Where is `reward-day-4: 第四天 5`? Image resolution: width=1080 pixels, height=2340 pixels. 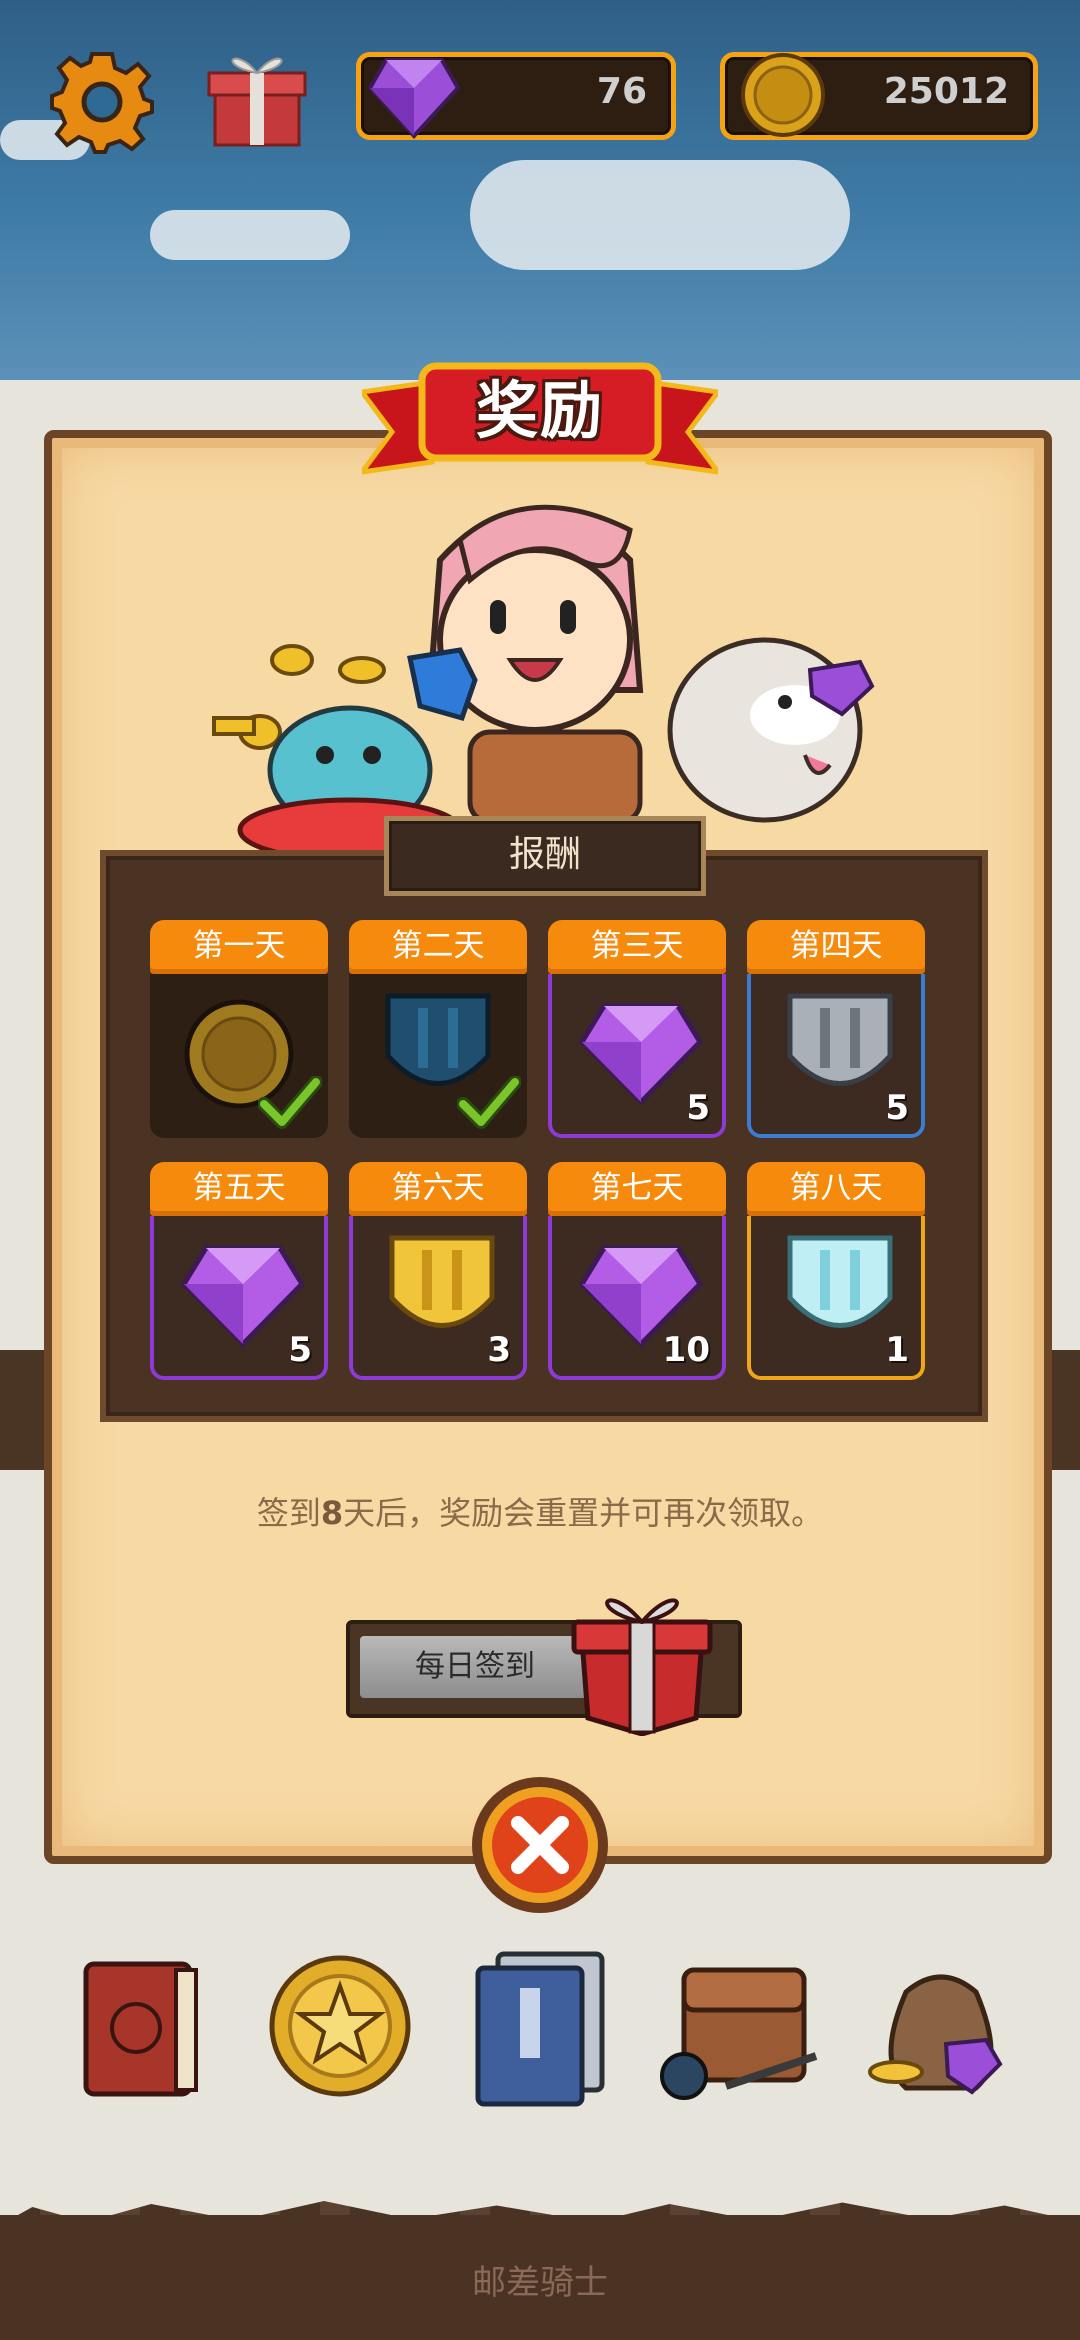
reward-day-4: 第四天 5 is located at coordinates (836, 1029).